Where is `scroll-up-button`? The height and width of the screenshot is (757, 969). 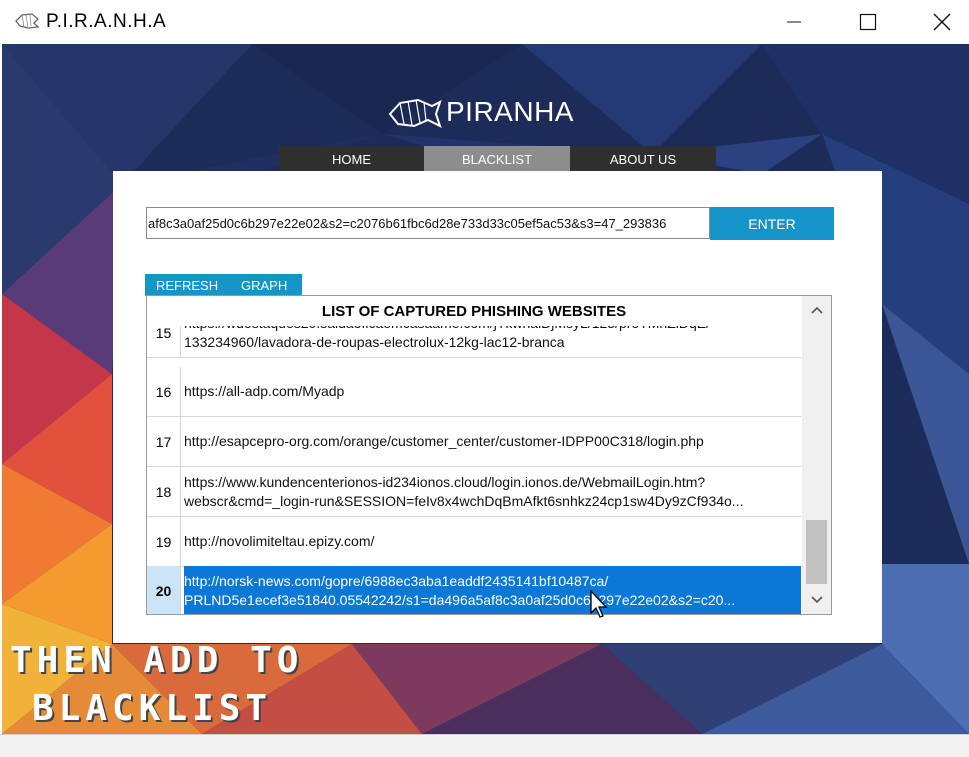
scroll-up-button is located at coordinates (816, 310).